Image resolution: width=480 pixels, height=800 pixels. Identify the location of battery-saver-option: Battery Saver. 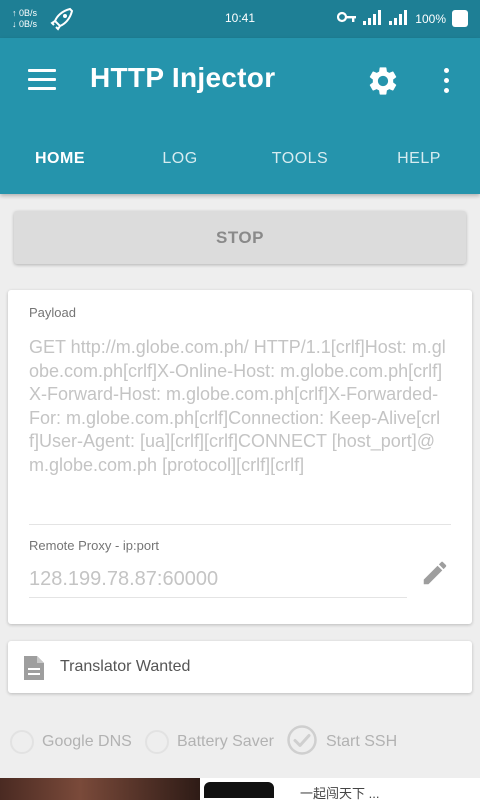
(209, 742).